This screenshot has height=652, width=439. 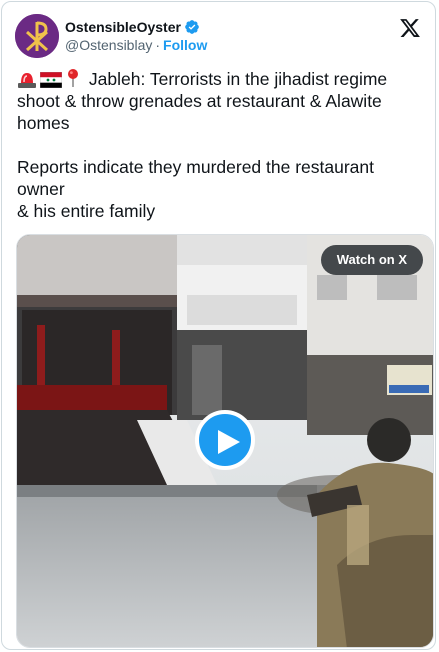 I want to click on chi-rho-icon, so click(x=37, y=36).